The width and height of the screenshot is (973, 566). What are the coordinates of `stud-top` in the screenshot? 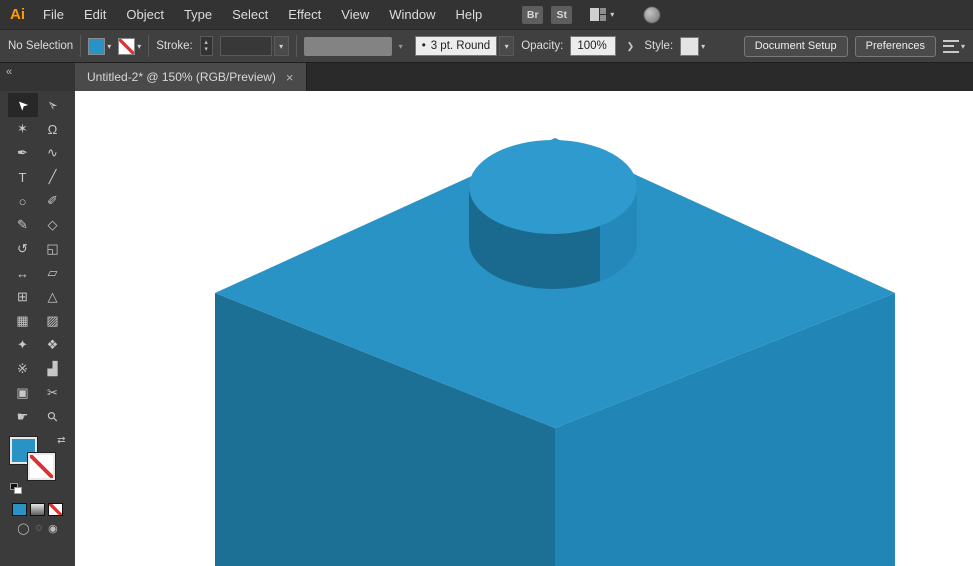 It's located at (553, 187).